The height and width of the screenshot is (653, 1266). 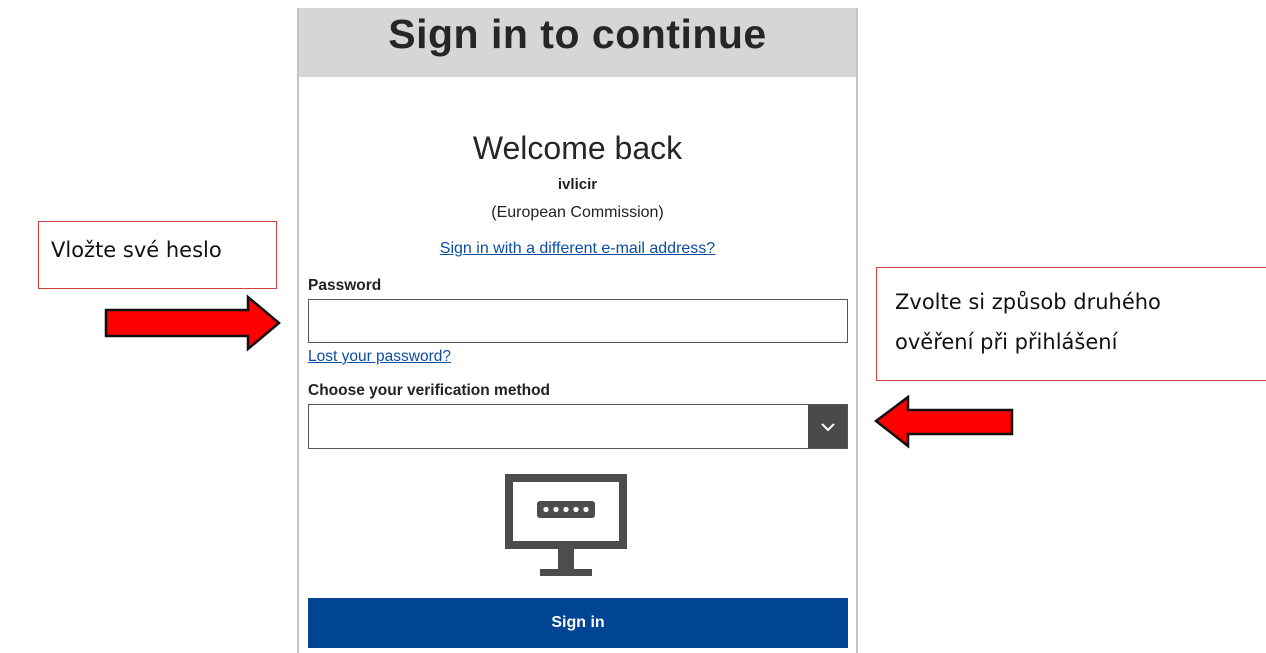 What do you see at coordinates (577, 212) in the screenshot?
I see `organization: (European Commission)` at bounding box center [577, 212].